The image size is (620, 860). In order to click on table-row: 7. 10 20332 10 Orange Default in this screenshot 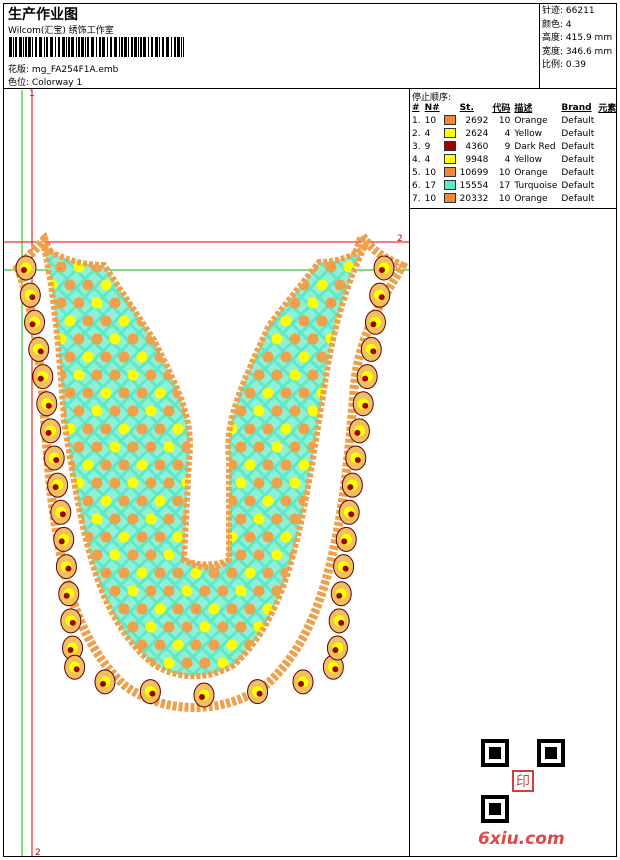, I will do `click(503, 198)`.